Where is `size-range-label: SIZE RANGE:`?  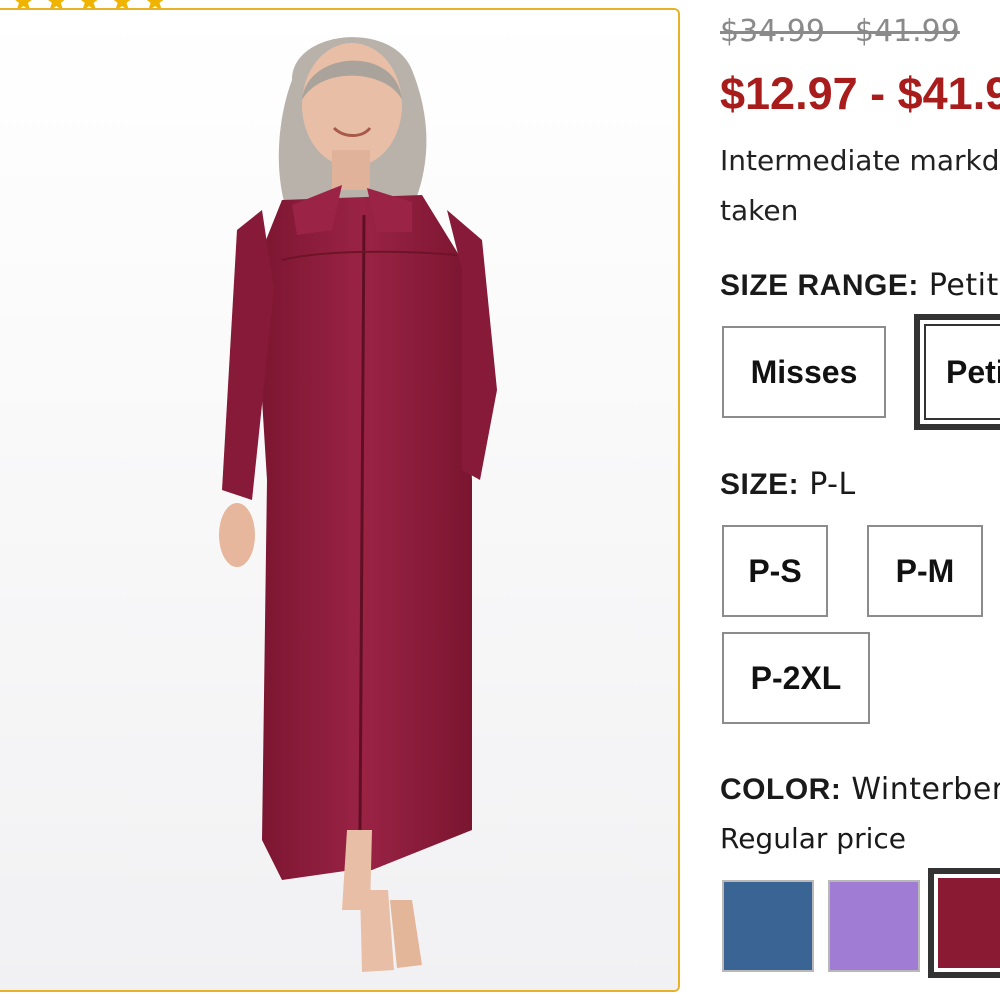 size-range-label: SIZE RANGE: is located at coordinates (819, 285).